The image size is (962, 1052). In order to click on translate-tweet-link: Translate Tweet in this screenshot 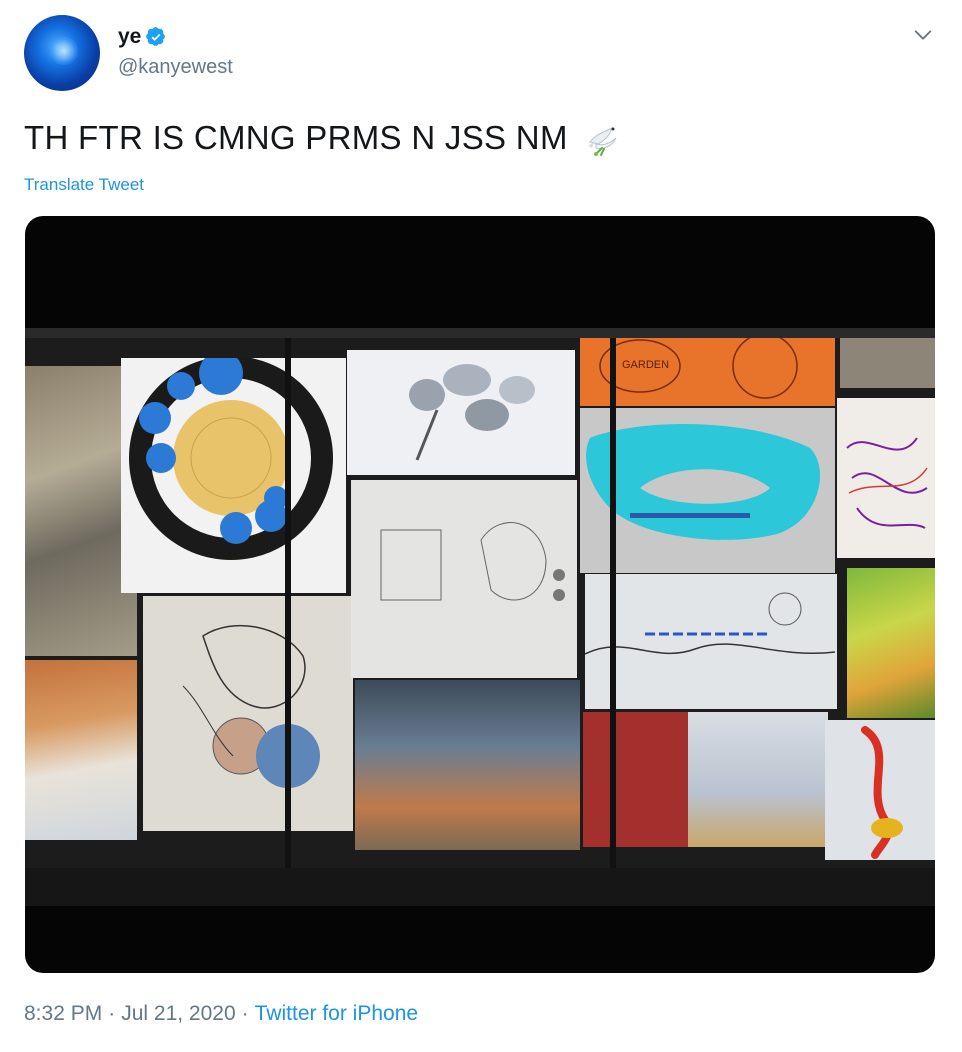, I will do `click(84, 185)`.